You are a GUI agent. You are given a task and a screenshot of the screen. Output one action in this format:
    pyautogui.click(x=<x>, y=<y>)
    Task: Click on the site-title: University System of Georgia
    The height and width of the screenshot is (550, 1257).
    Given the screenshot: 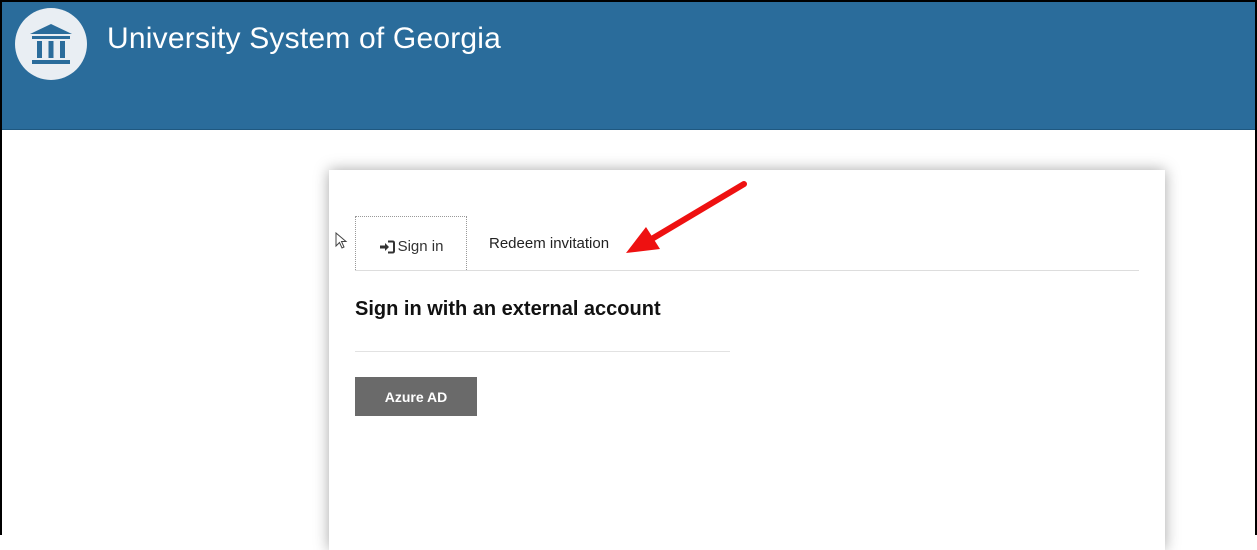 What is the action you would take?
    pyautogui.click(x=304, y=39)
    